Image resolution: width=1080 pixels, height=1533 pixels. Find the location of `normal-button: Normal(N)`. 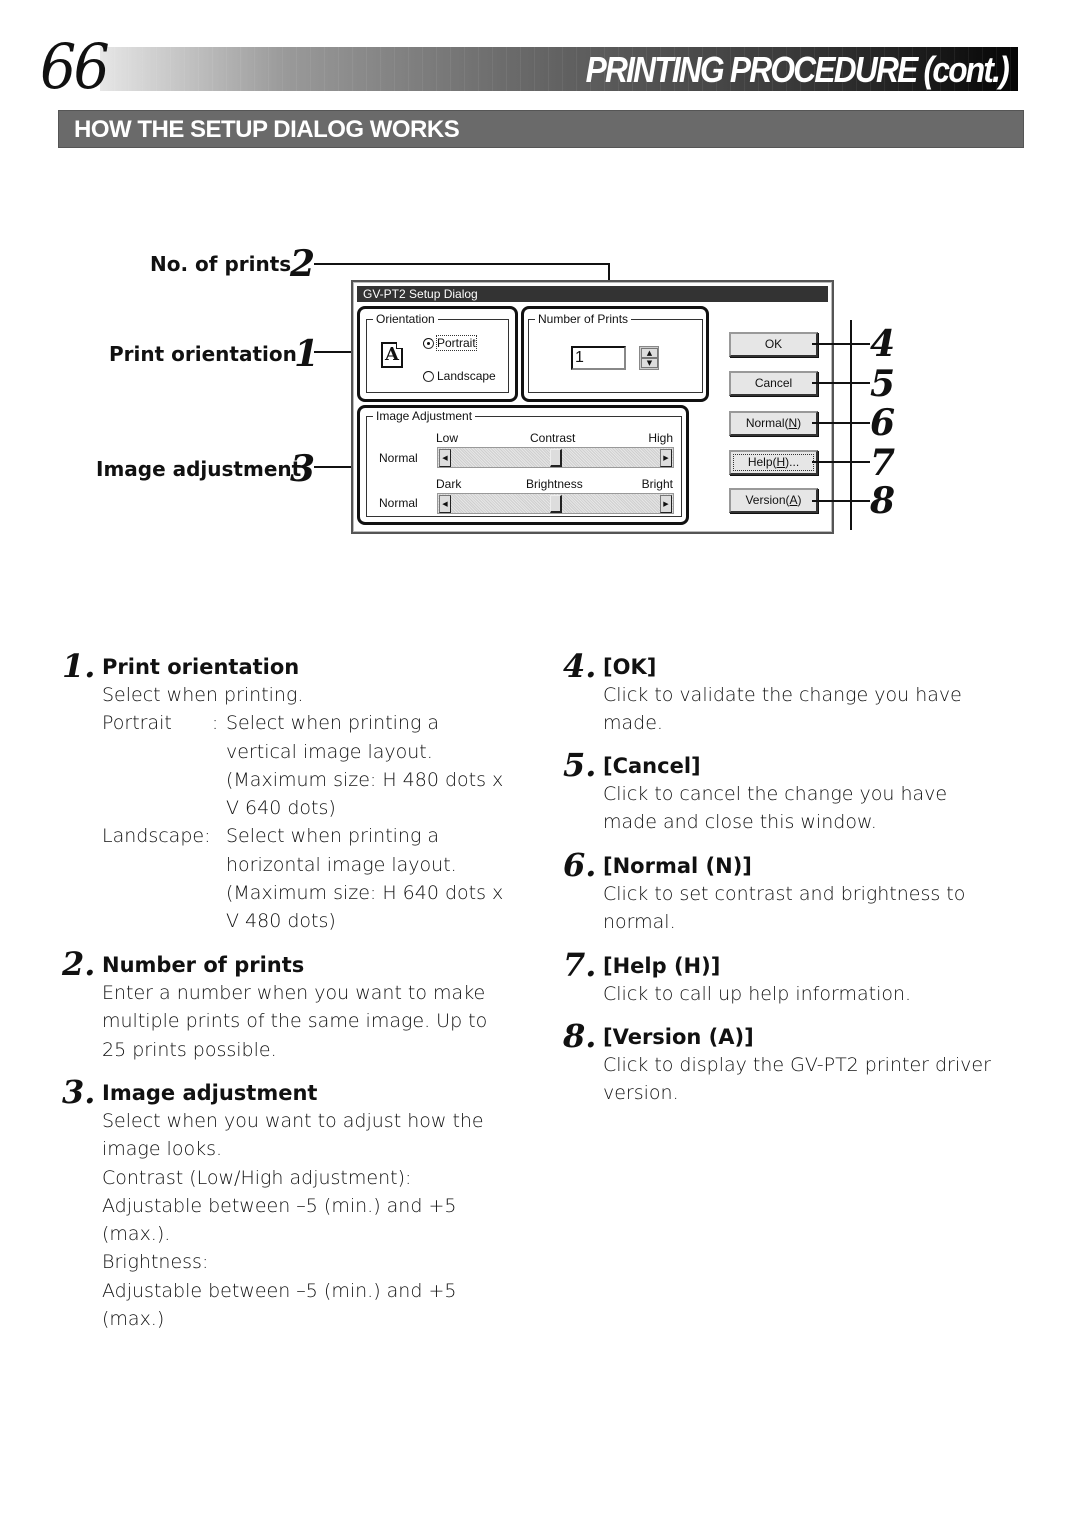

normal-button: Normal(N) is located at coordinates (773, 423).